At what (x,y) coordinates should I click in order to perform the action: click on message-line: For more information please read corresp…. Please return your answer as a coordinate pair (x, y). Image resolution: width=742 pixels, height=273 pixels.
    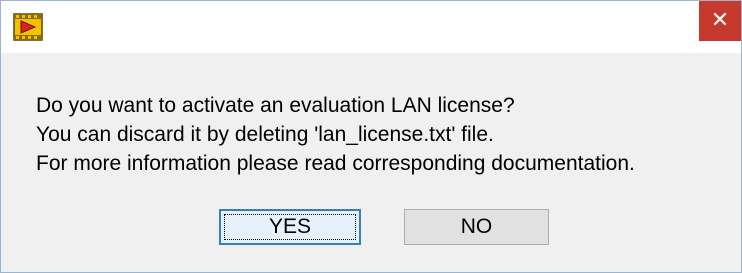
    Looking at the image, I should click on (335, 163).